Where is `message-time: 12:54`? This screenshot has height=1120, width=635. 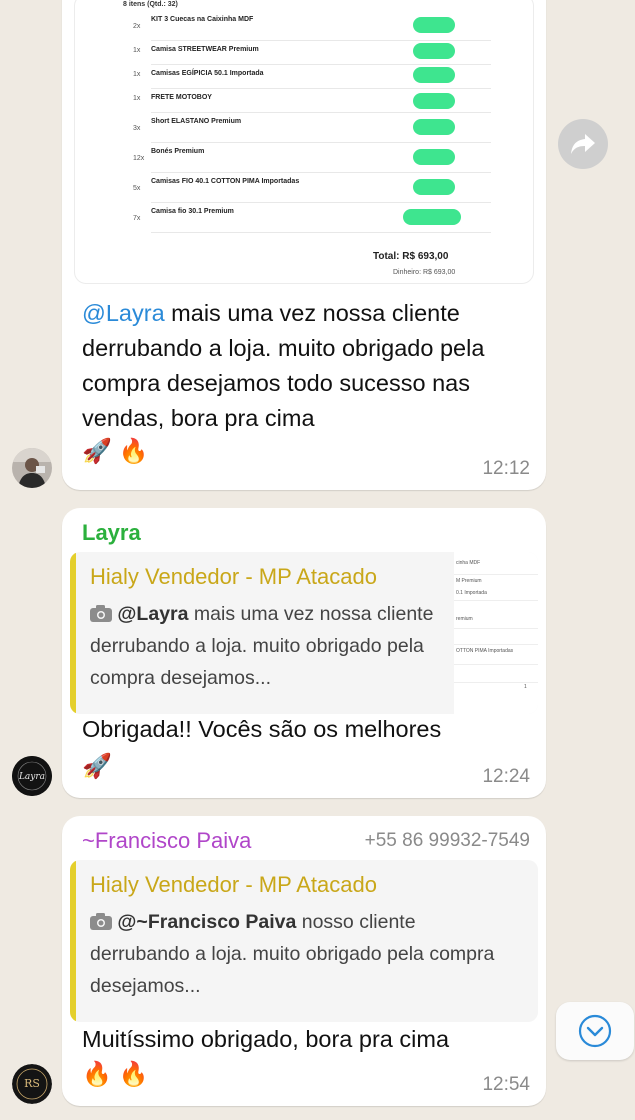
message-time: 12:54 is located at coordinates (506, 1084).